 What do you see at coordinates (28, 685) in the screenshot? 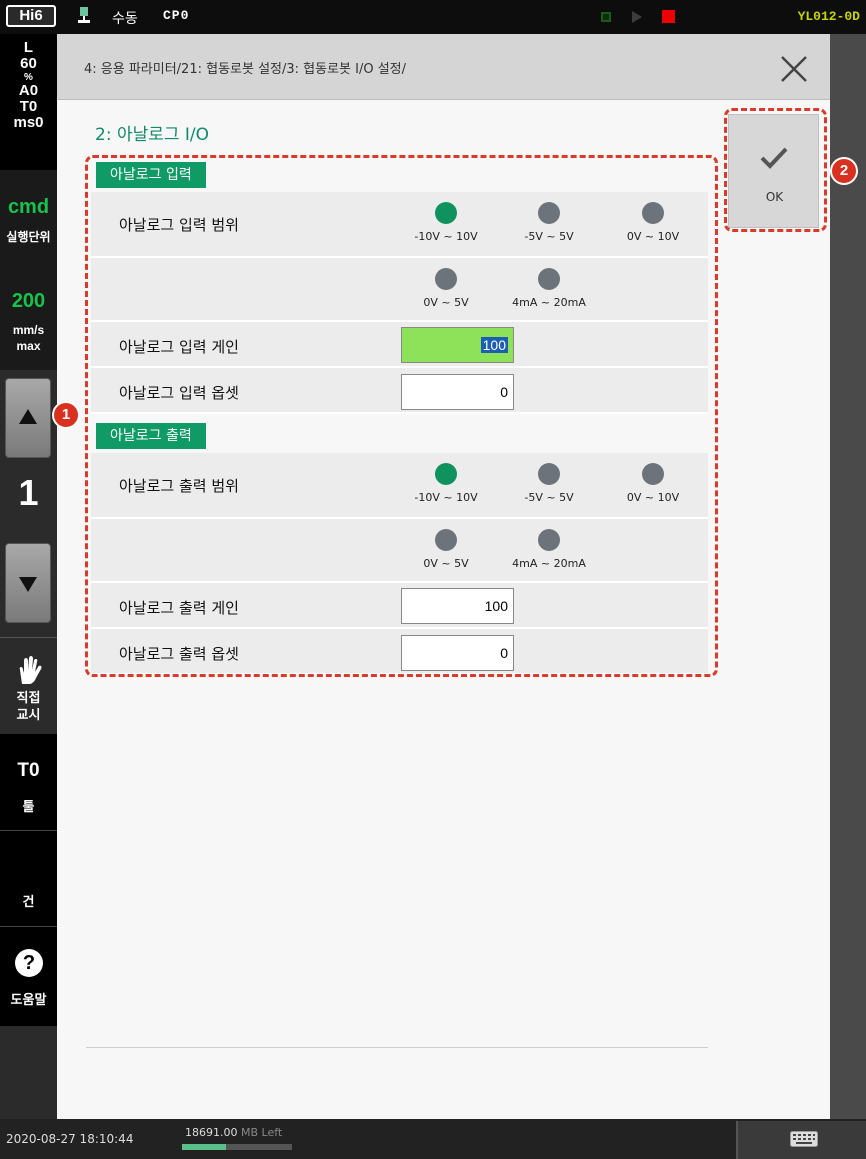
I see `direct-teach-button: 직접 교시` at bounding box center [28, 685].